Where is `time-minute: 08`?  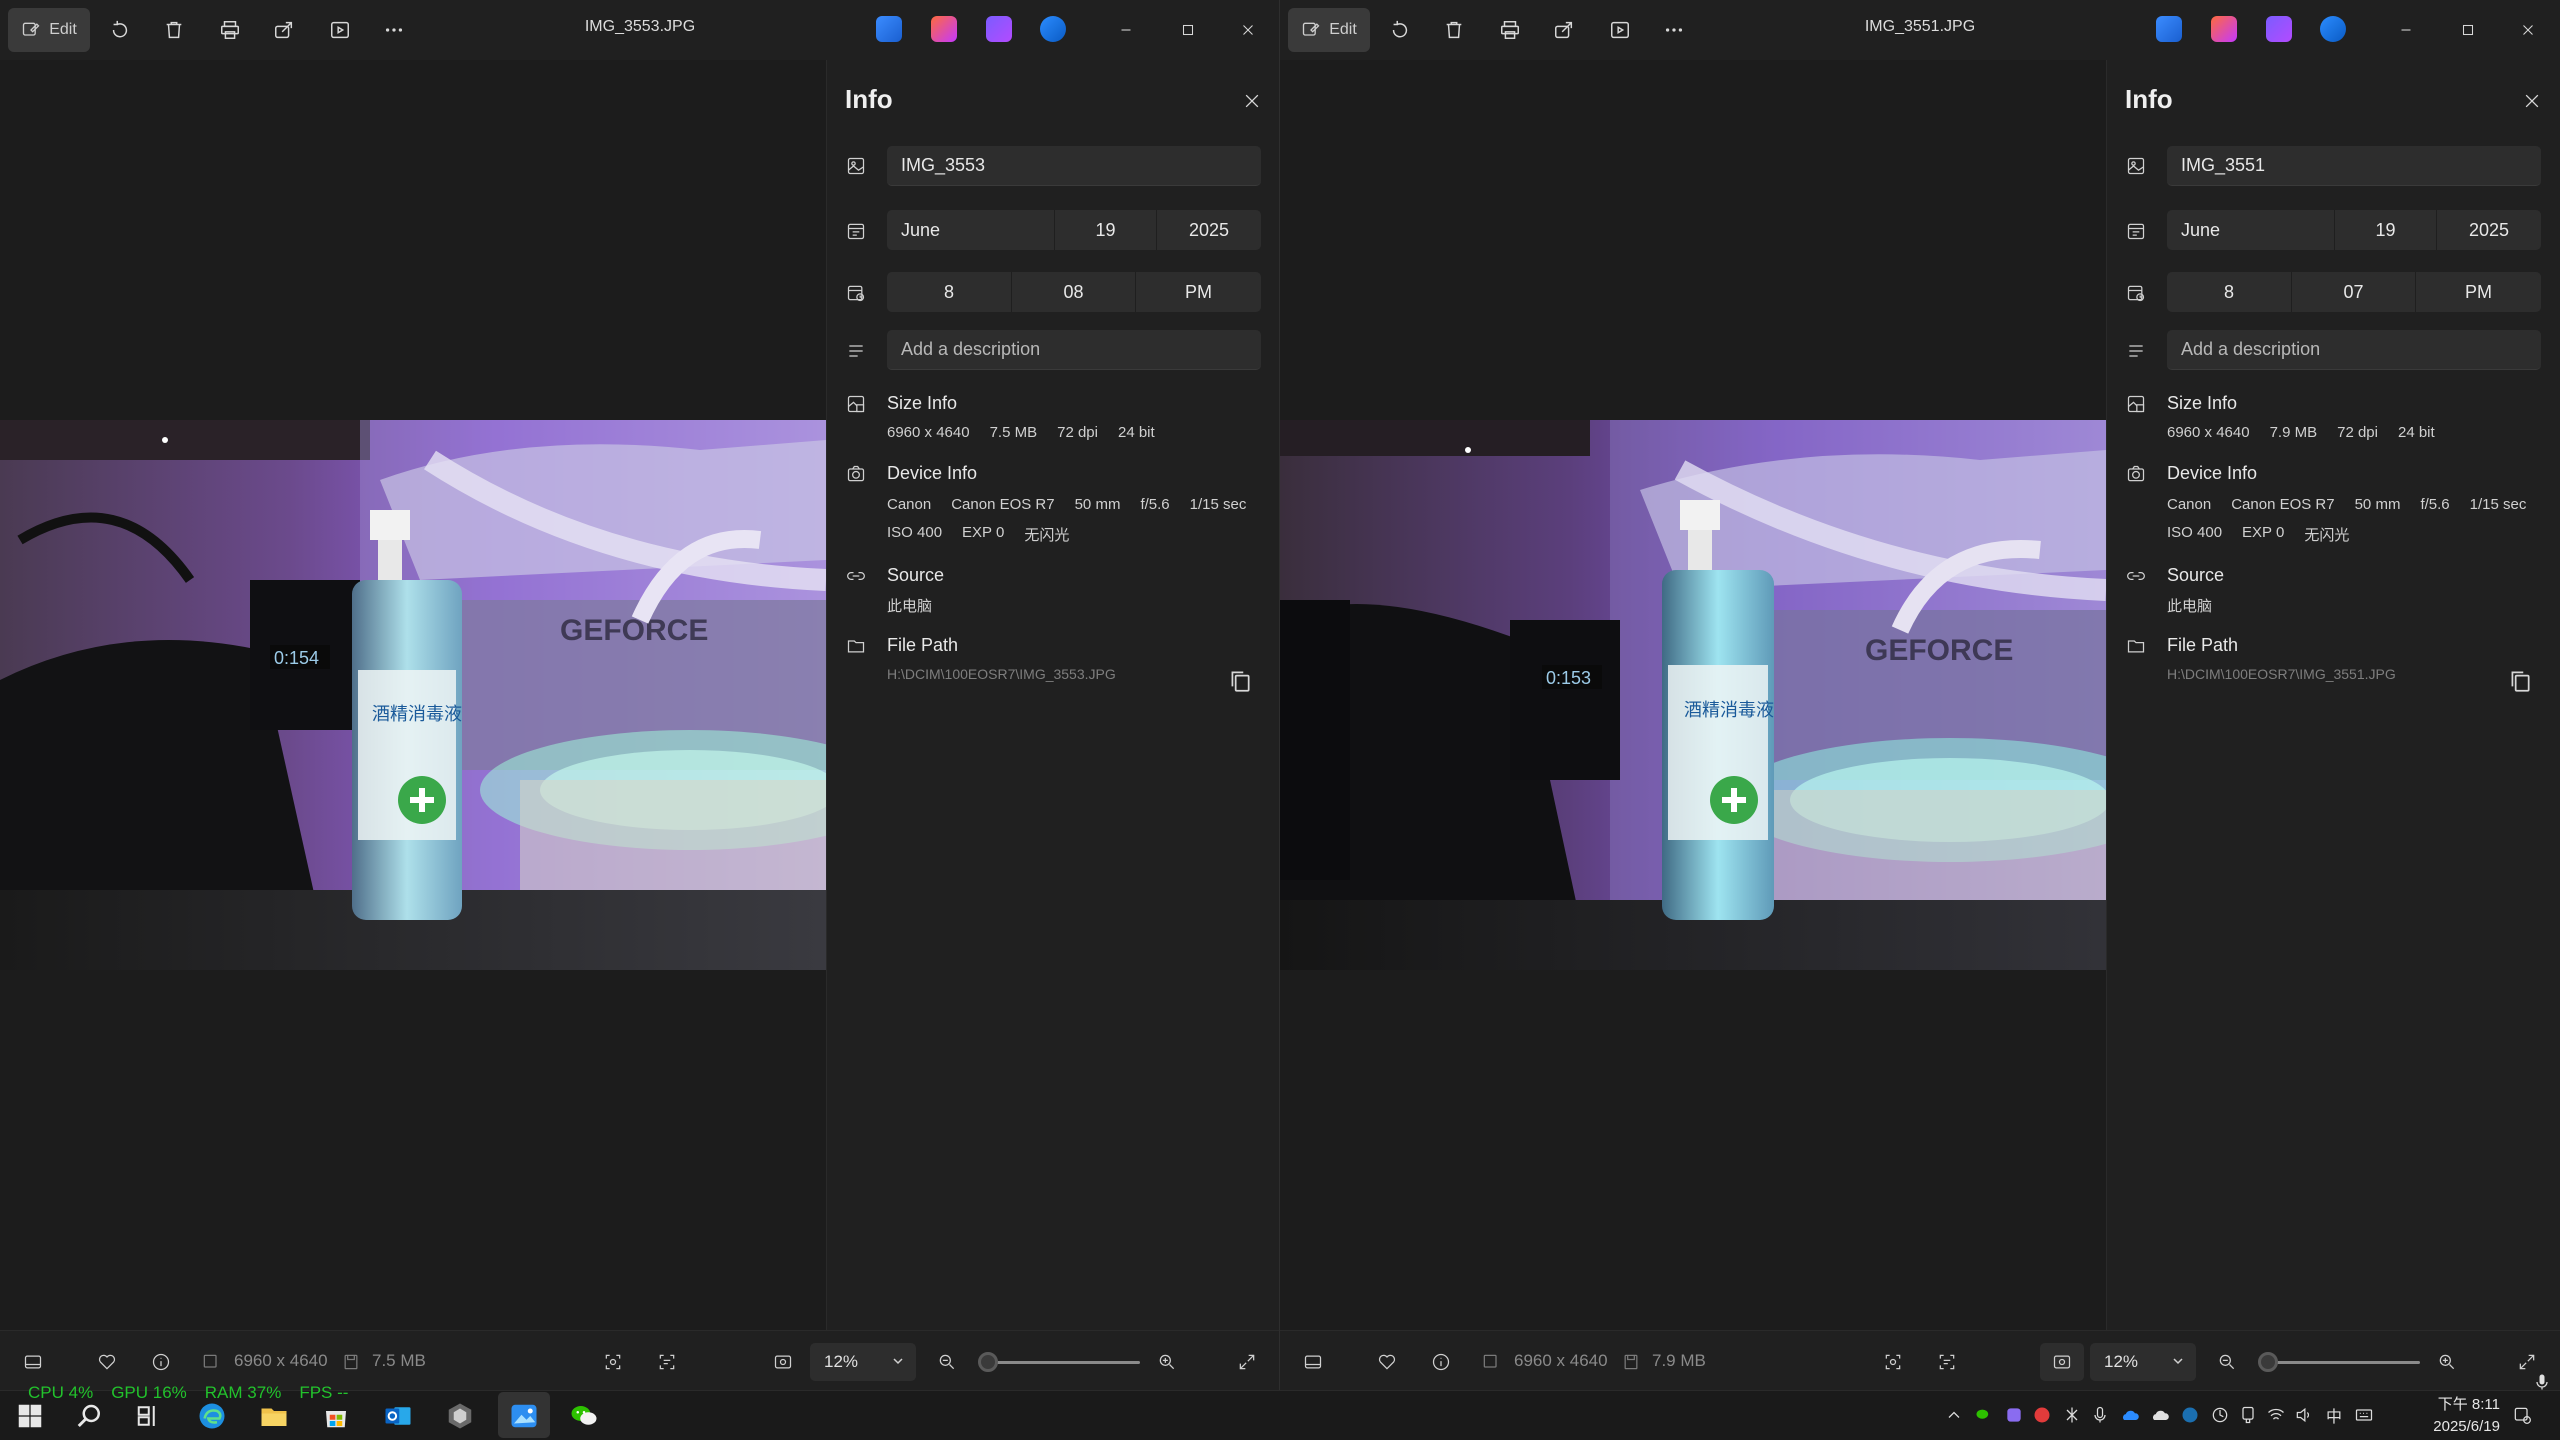
time-minute: 08 is located at coordinates (1074, 292).